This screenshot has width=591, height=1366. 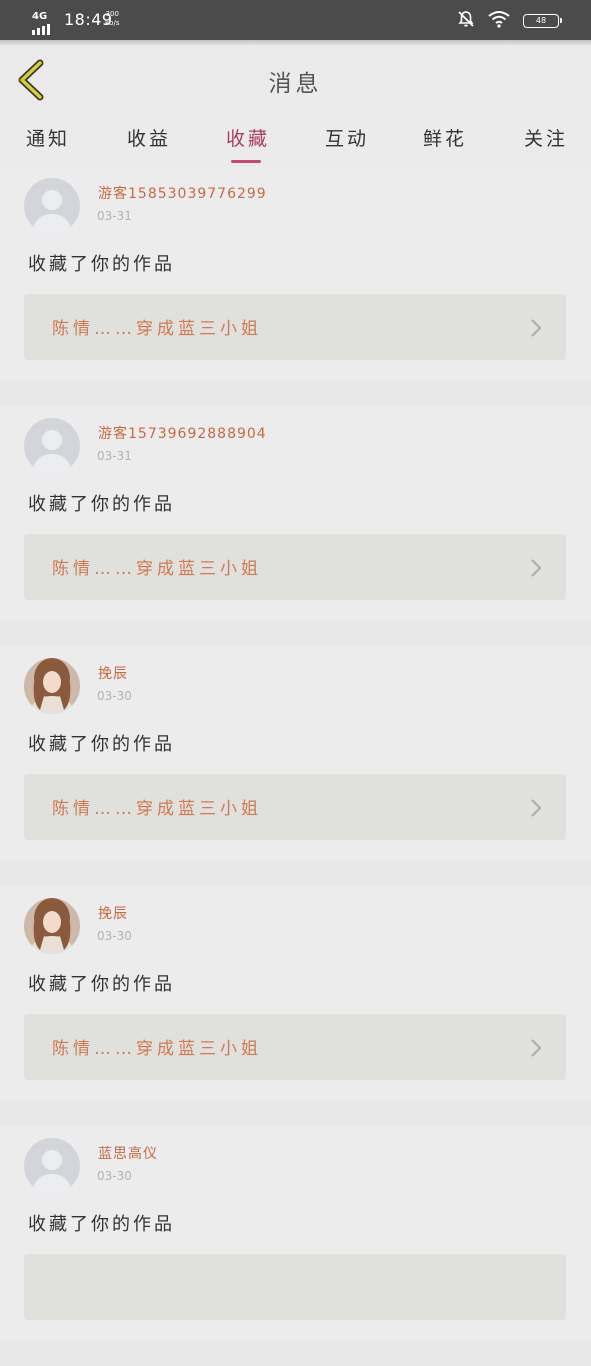 What do you see at coordinates (445, 137) in the screenshot?
I see `tab-flowers: 鲜花` at bounding box center [445, 137].